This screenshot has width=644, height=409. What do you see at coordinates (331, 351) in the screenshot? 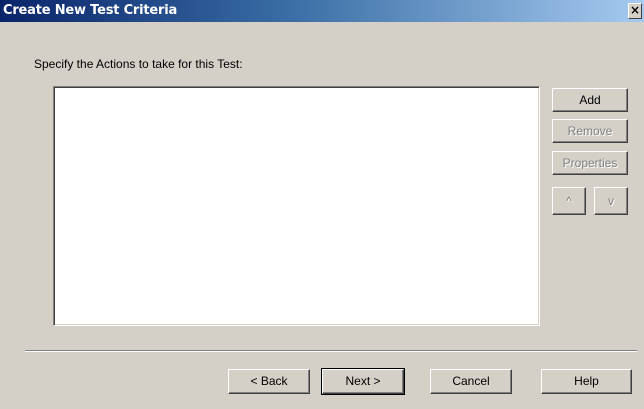
I see `separator` at bounding box center [331, 351].